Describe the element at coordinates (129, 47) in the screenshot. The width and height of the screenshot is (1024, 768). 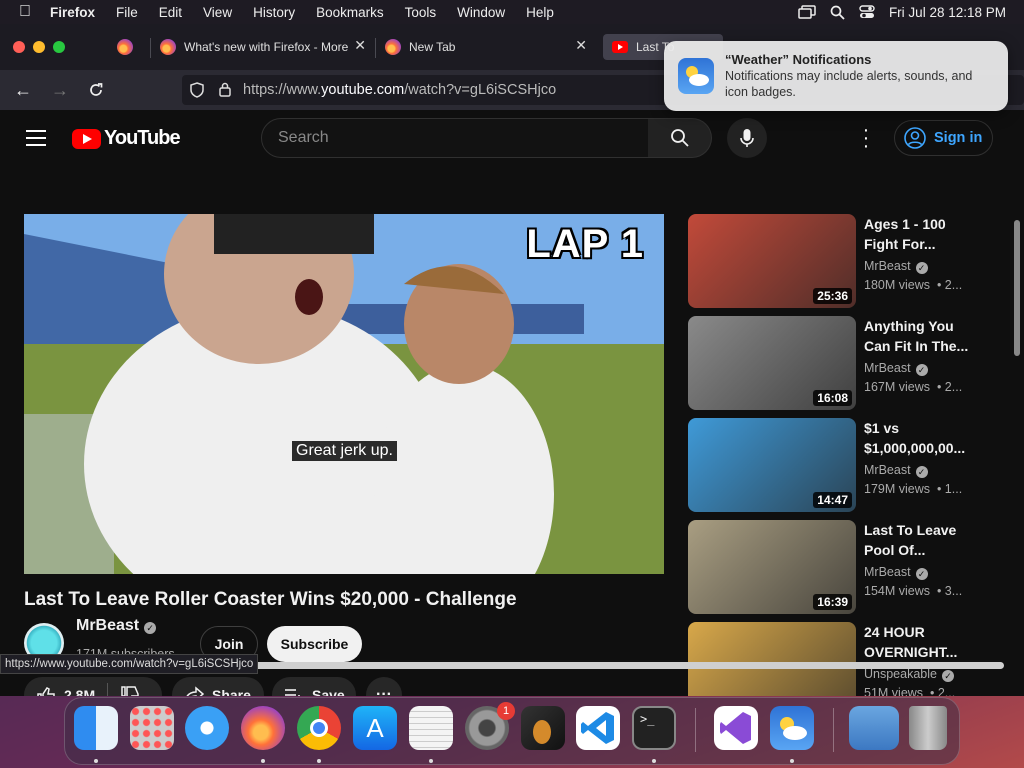
I see `tab-pinned-firefox` at that location.